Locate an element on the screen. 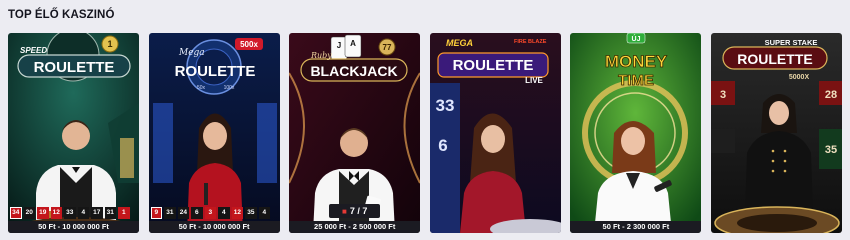  section-title: TOP ÉLŐ KASZINÓ is located at coordinates (61, 15).